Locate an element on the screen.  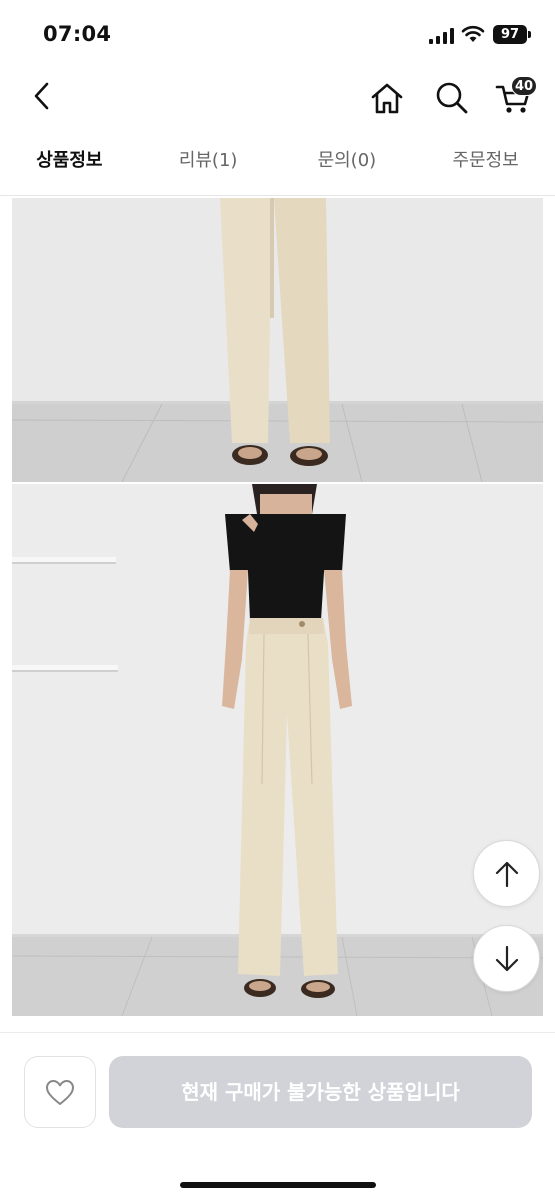
battery-icon: 97 is located at coordinates (510, 34).